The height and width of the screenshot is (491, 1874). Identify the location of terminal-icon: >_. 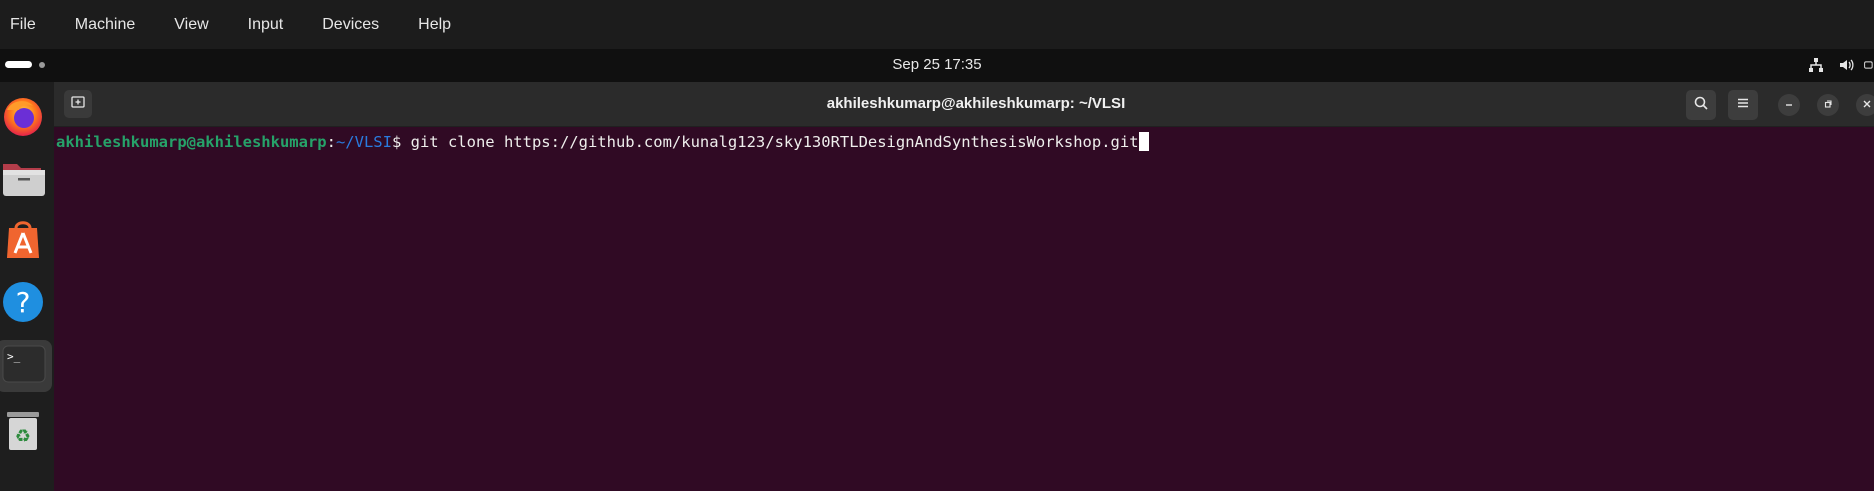
(24, 366).